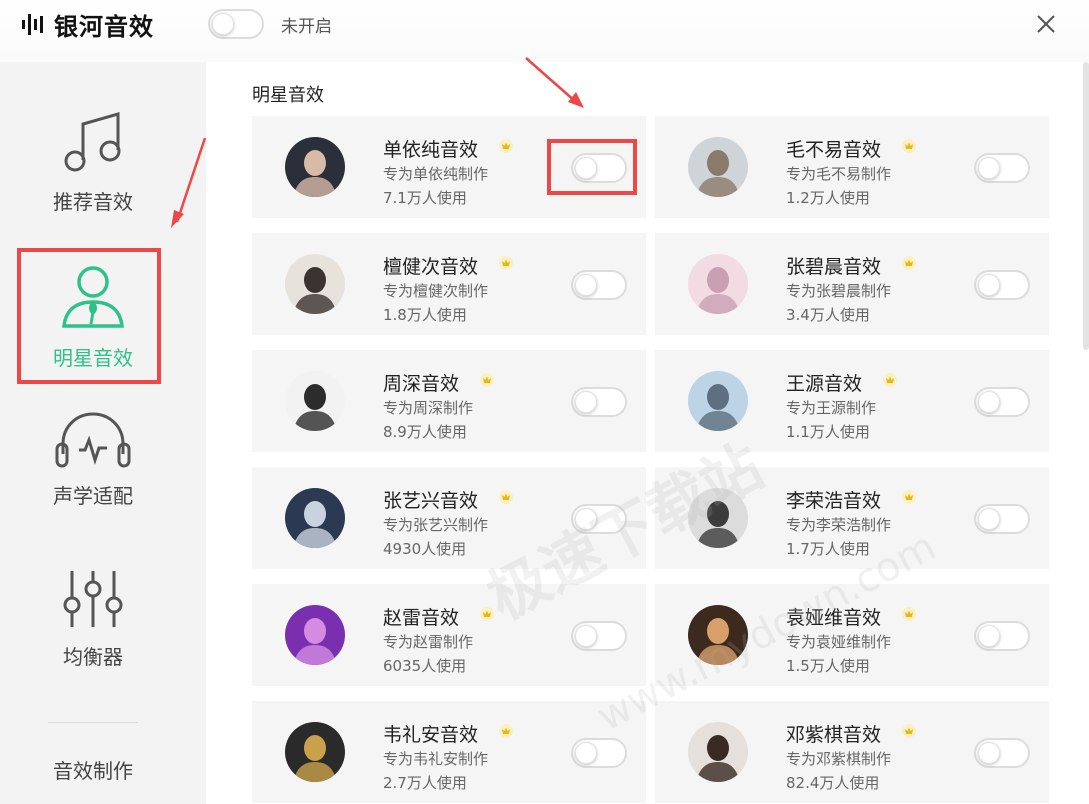 This screenshot has height=804, width=1089. What do you see at coordinates (431, 150) in the screenshot?
I see `effect-title: 单依纯音效` at bounding box center [431, 150].